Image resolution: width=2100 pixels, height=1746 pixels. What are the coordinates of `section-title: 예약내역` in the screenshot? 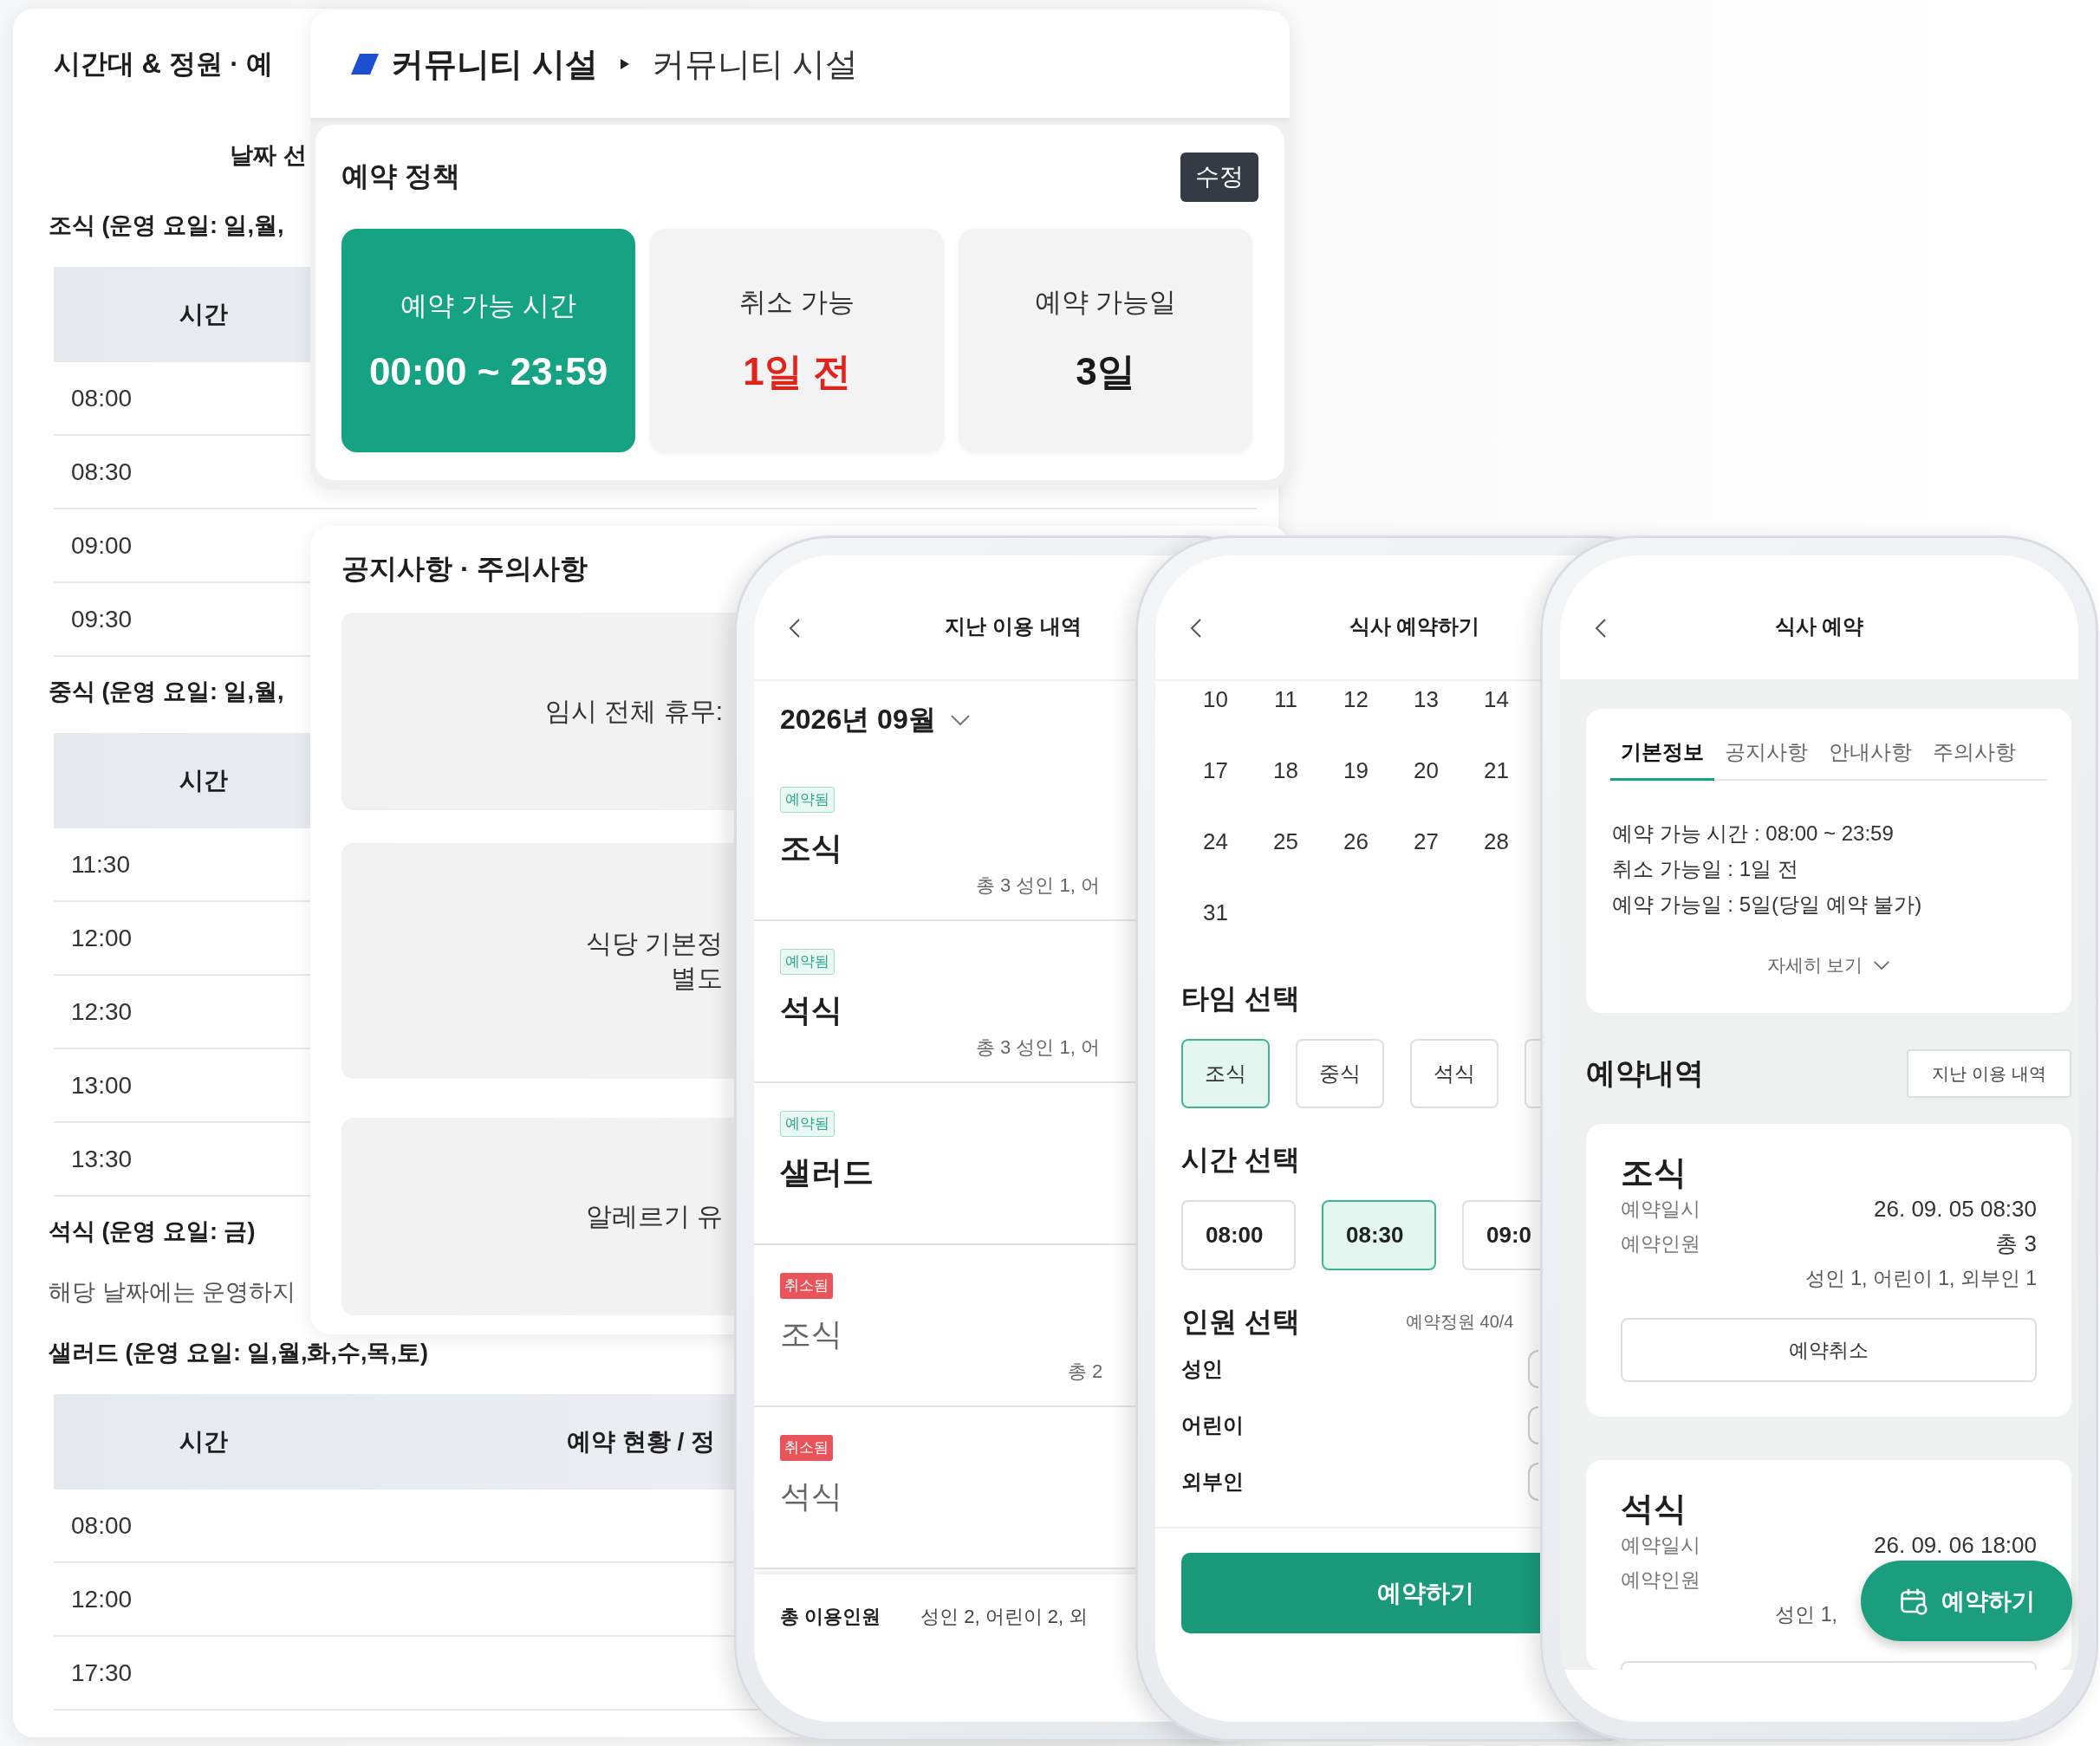 It's located at (1645, 1073).